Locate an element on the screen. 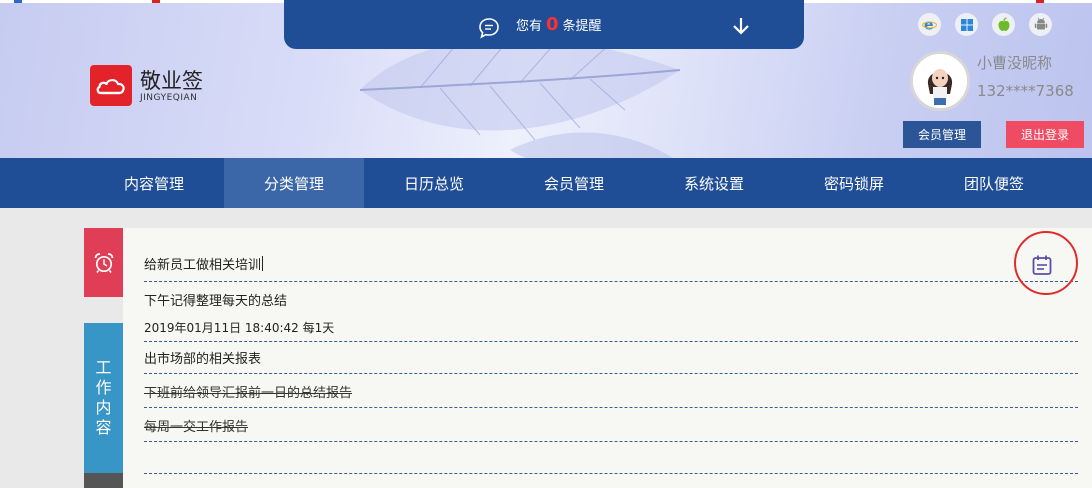 The width and height of the screenshot is (1092, 488). member-management-button: 会员管理 is located at coordinates (942, 134).